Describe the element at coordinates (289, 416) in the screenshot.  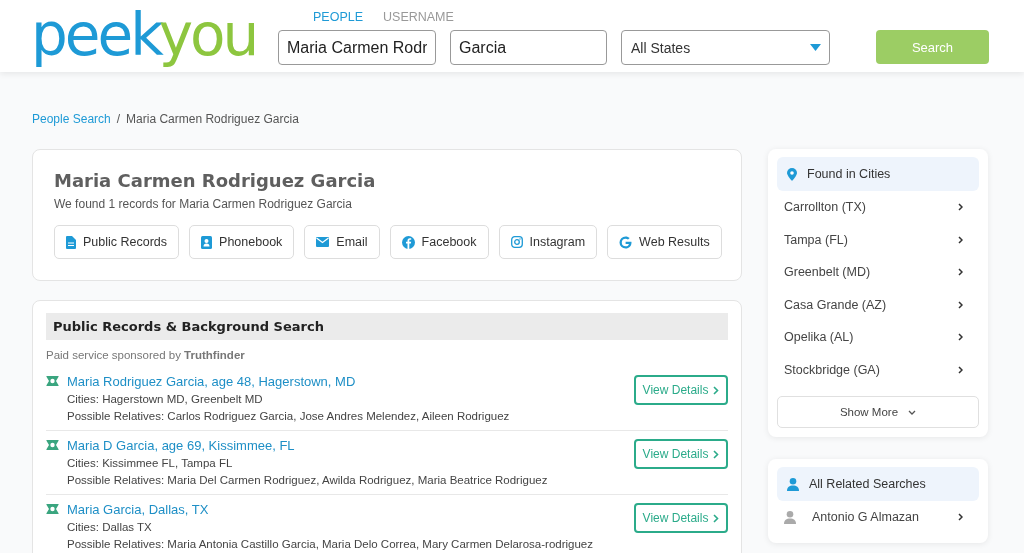
I see `result-relatives: Possible Relatives: Carlos Rodriguez Garcia, Jose Andres Melendez, Aileen Rodriguez` at that location.